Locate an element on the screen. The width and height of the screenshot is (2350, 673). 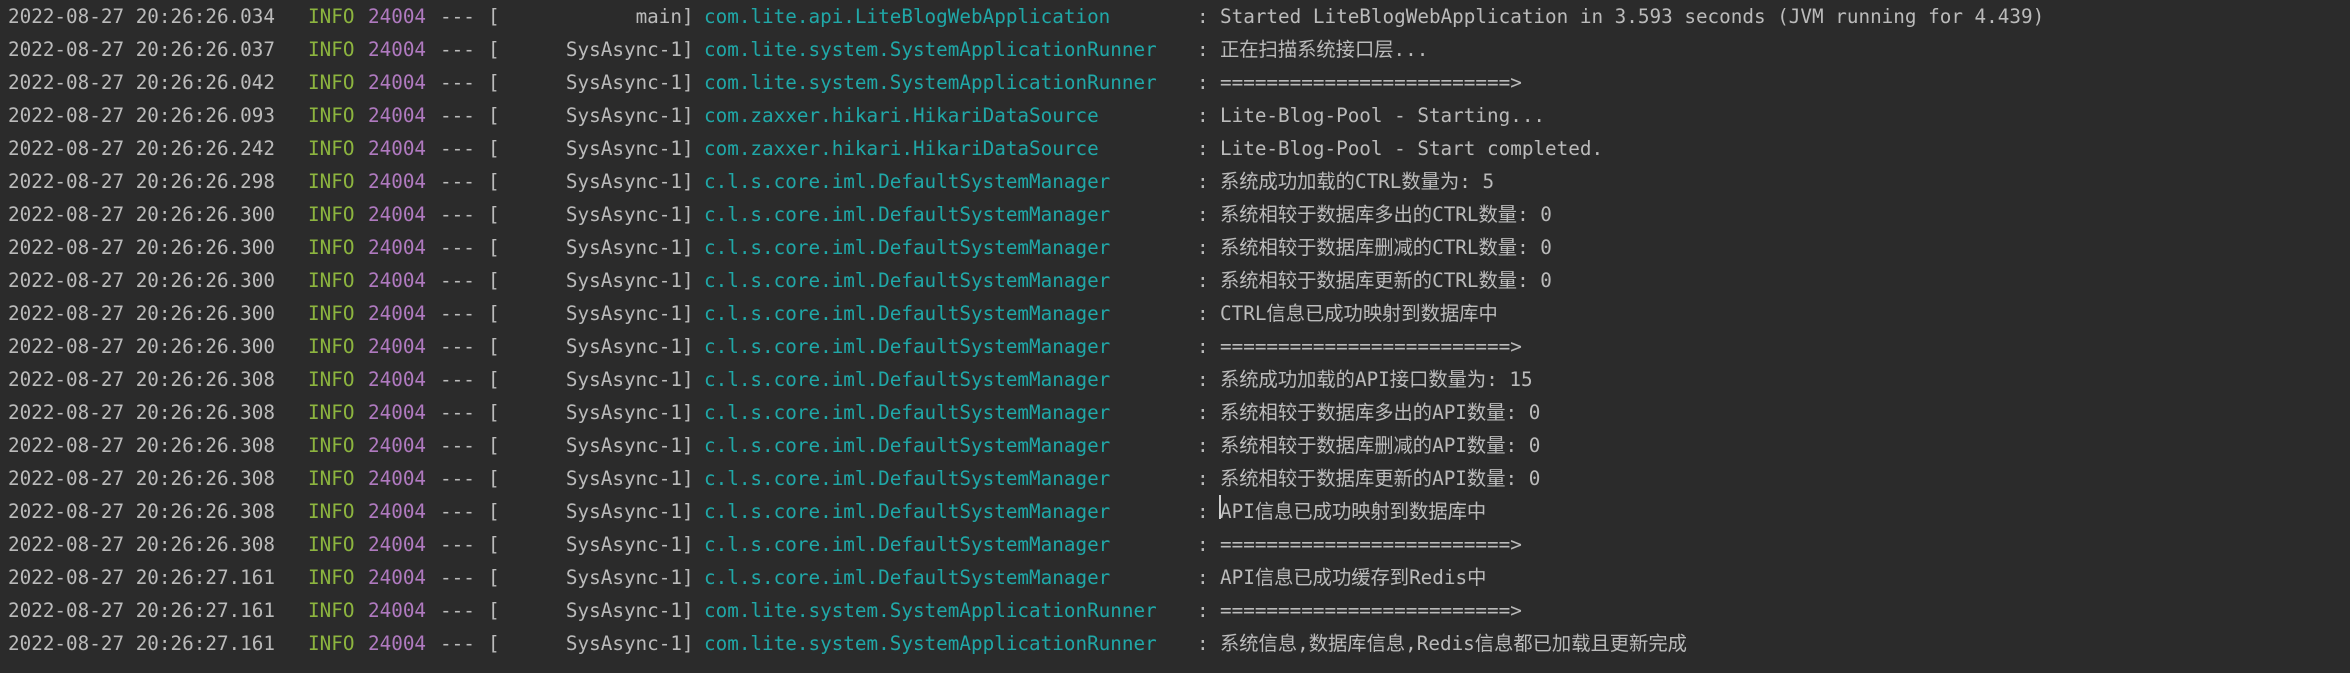
log-timestamp: 2022-08-27 20:26:26.298 is located at coordinates (141, 181).